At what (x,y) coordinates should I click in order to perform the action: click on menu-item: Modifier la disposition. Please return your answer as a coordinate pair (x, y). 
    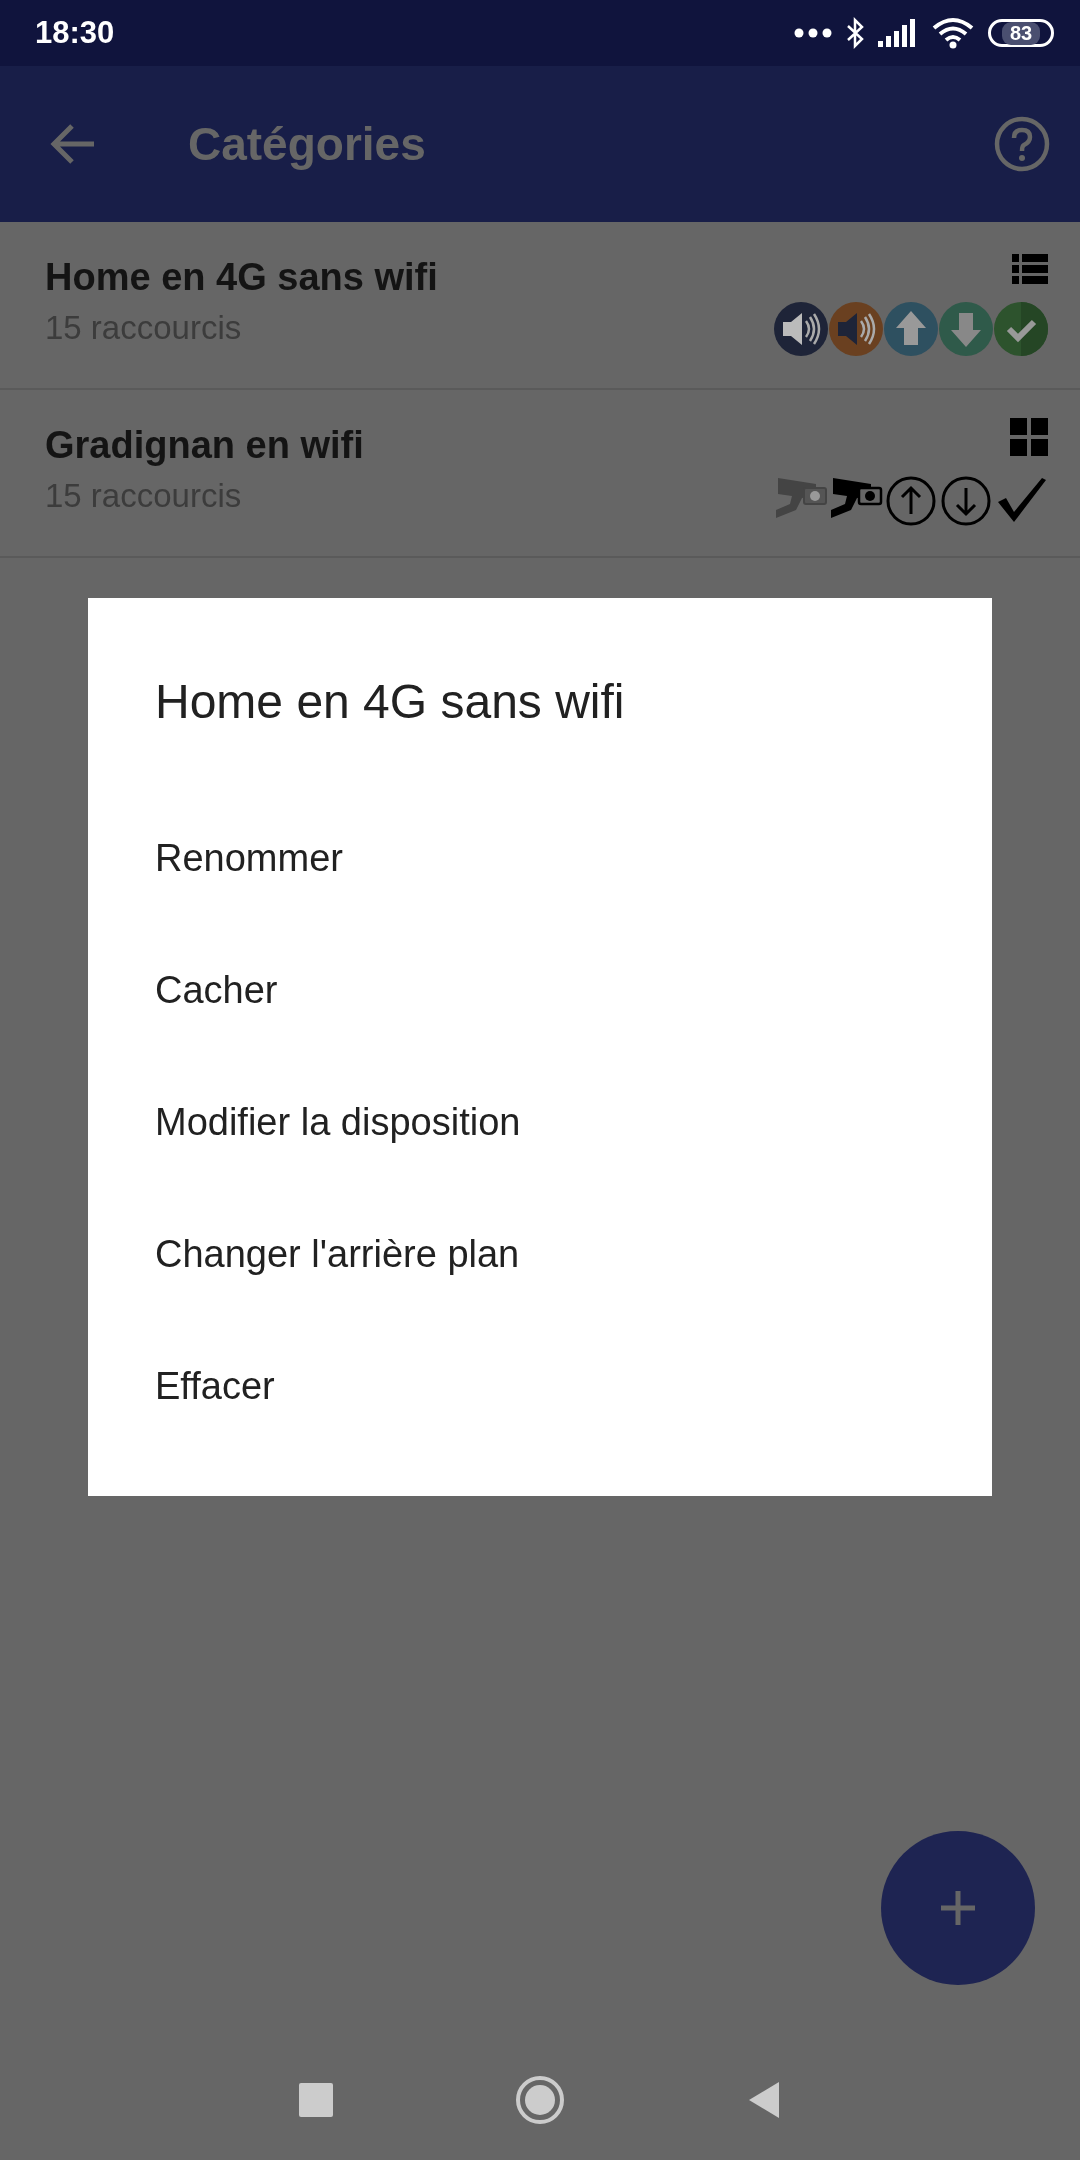
    Looking at the image, I should click on (540, 1122).